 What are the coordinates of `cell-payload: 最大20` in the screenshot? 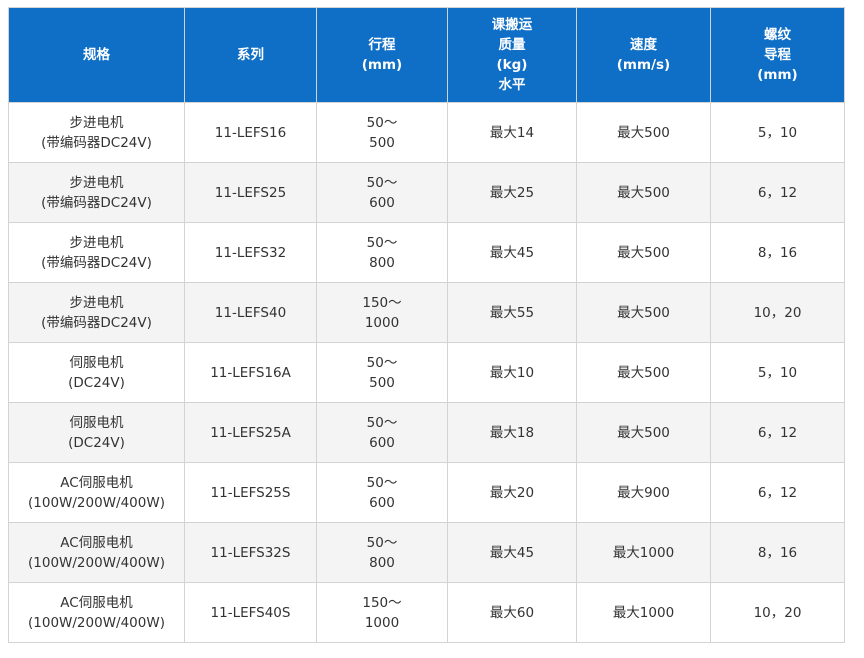 It's located at (512, 492).